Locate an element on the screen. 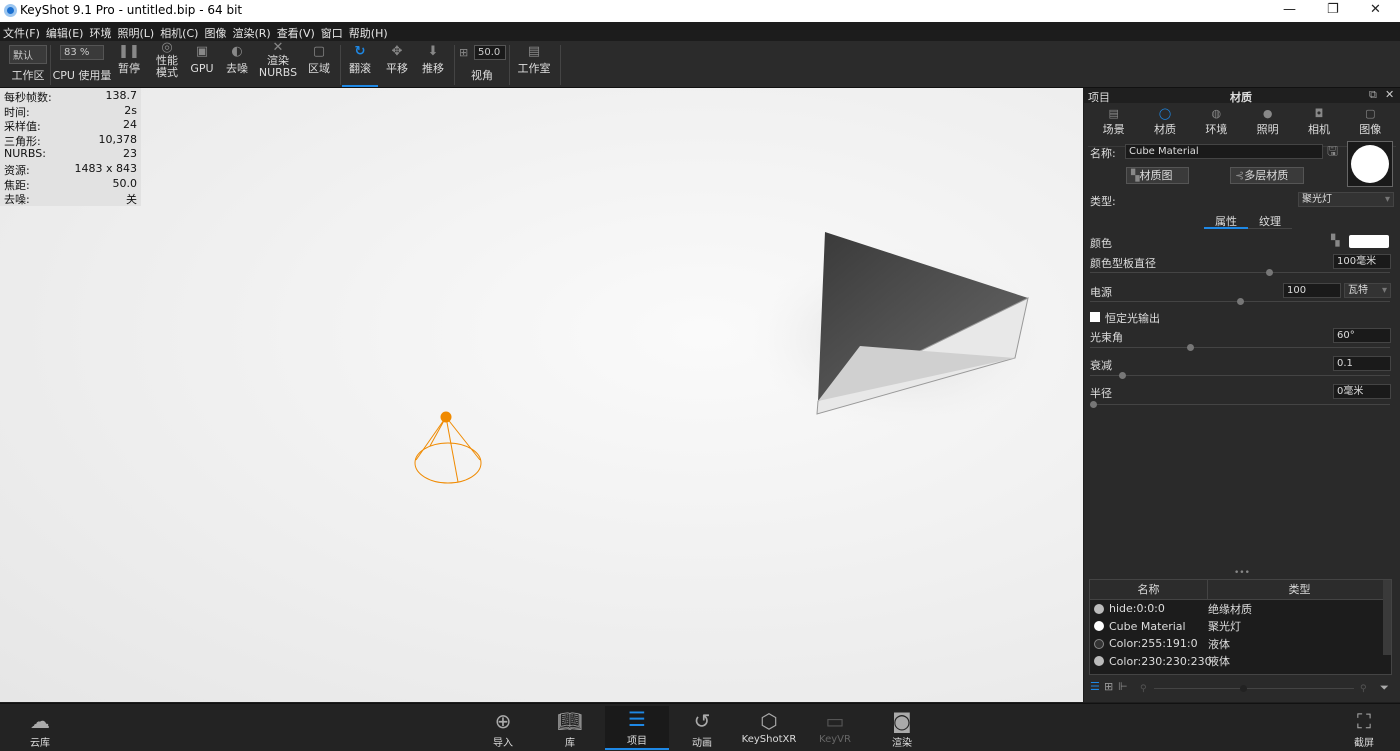  table-row: hide:0:0:0 绝缘材质 is located at coordinates (1240, 609).